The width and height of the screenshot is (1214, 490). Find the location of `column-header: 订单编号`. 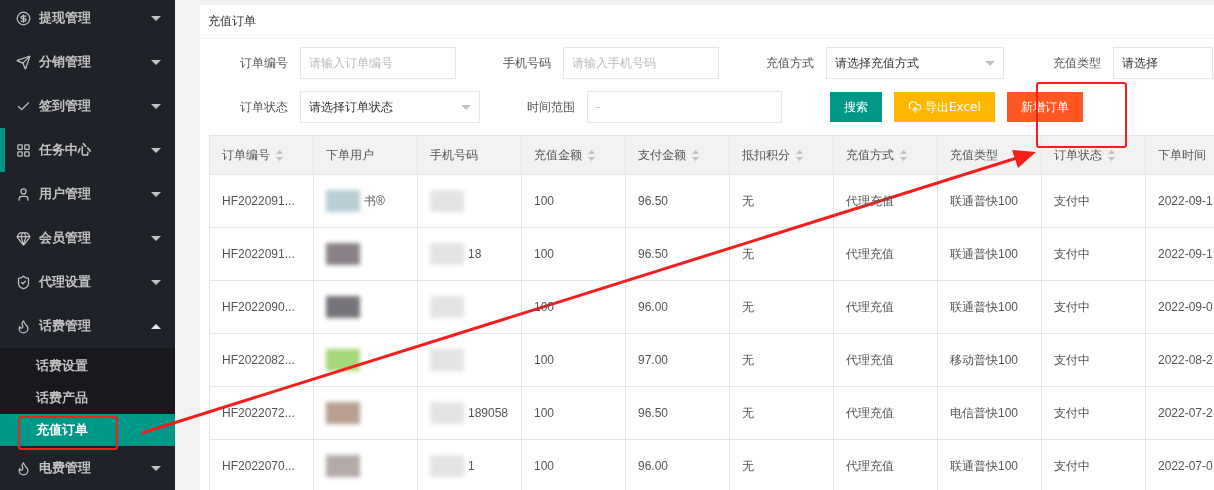

column-header: 订单编号 is located at coordinates (262, 155).